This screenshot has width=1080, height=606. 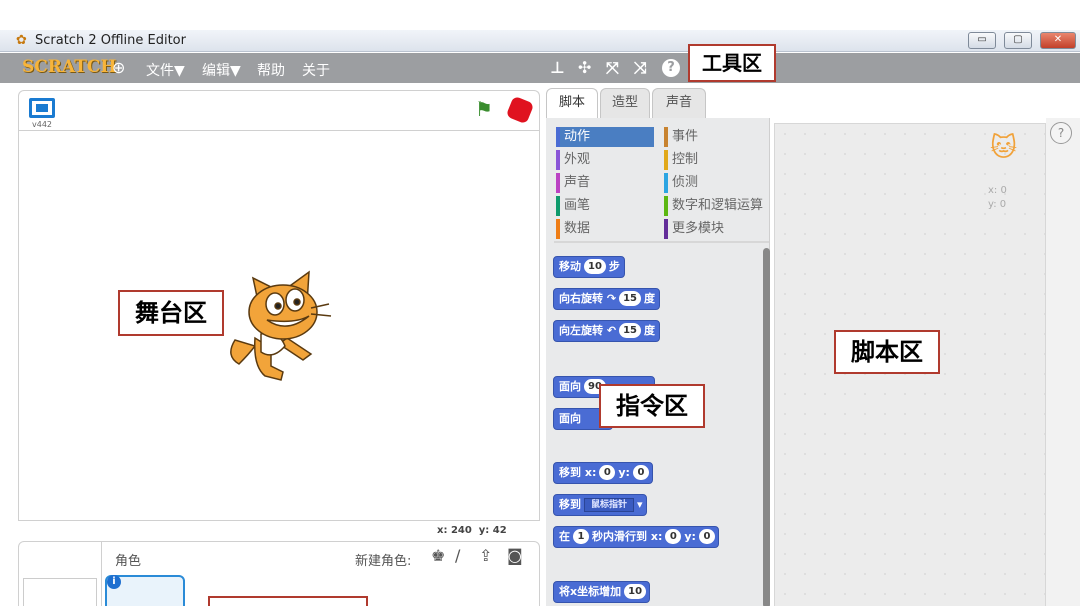 I want to click on mouse-coordinates: x: 240 y: 42, so click(x=472, y=530).